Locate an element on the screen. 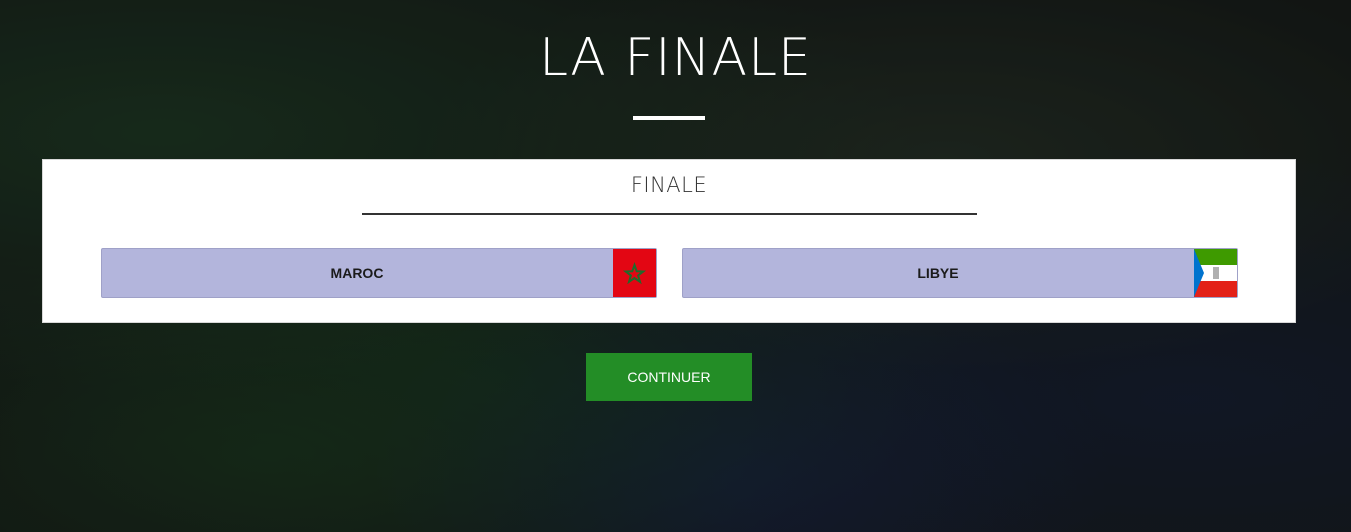 Image resolution: width=1351 pixels, height=532 pixels. team-option-libye: LIBYE is located at coordinates (960, 273).